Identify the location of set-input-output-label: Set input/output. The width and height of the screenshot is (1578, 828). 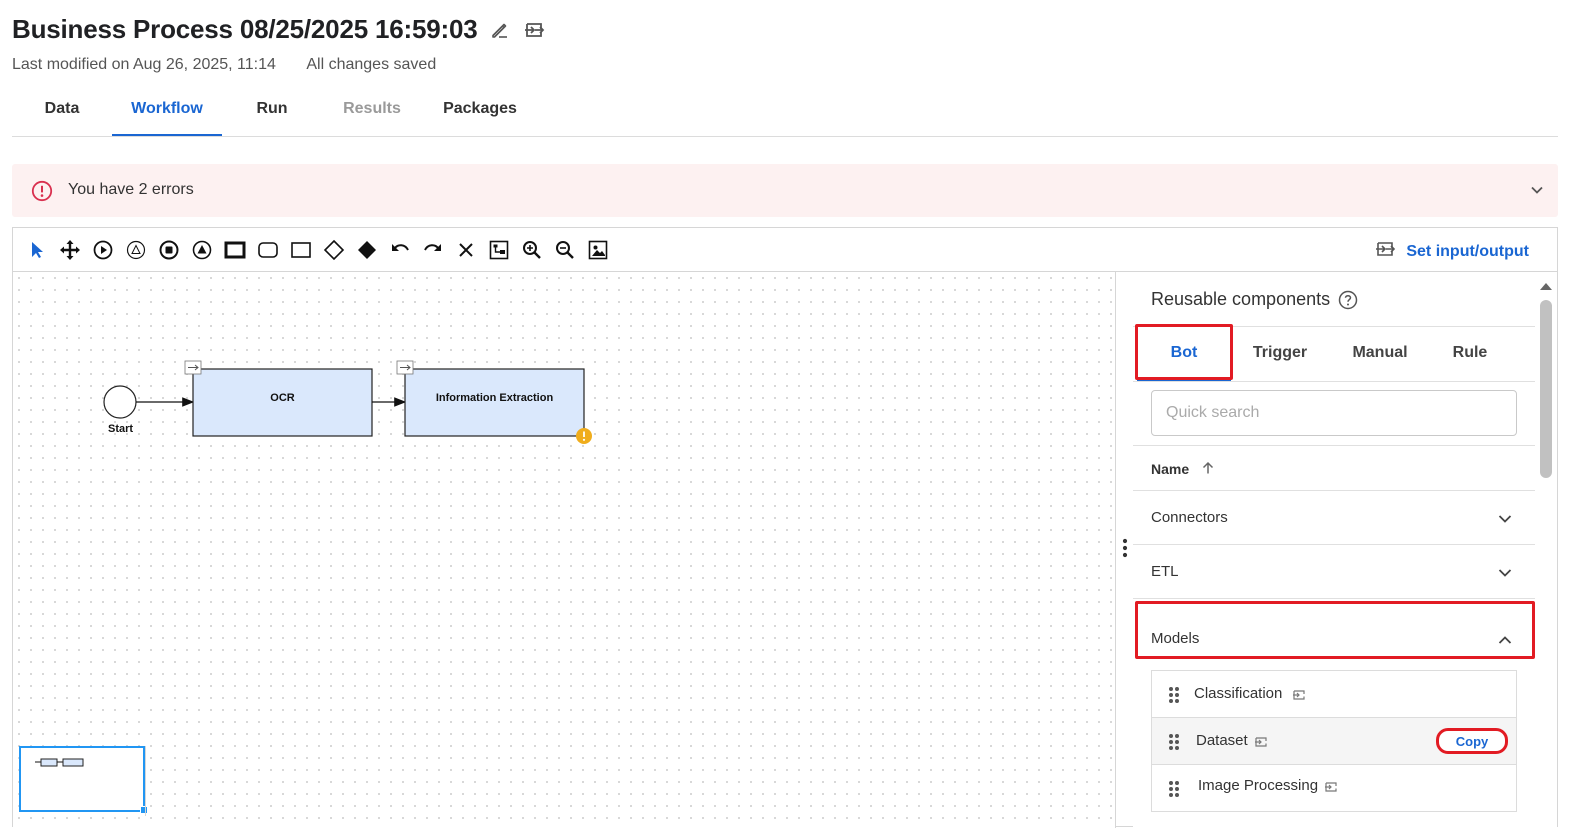
(1467, 251).